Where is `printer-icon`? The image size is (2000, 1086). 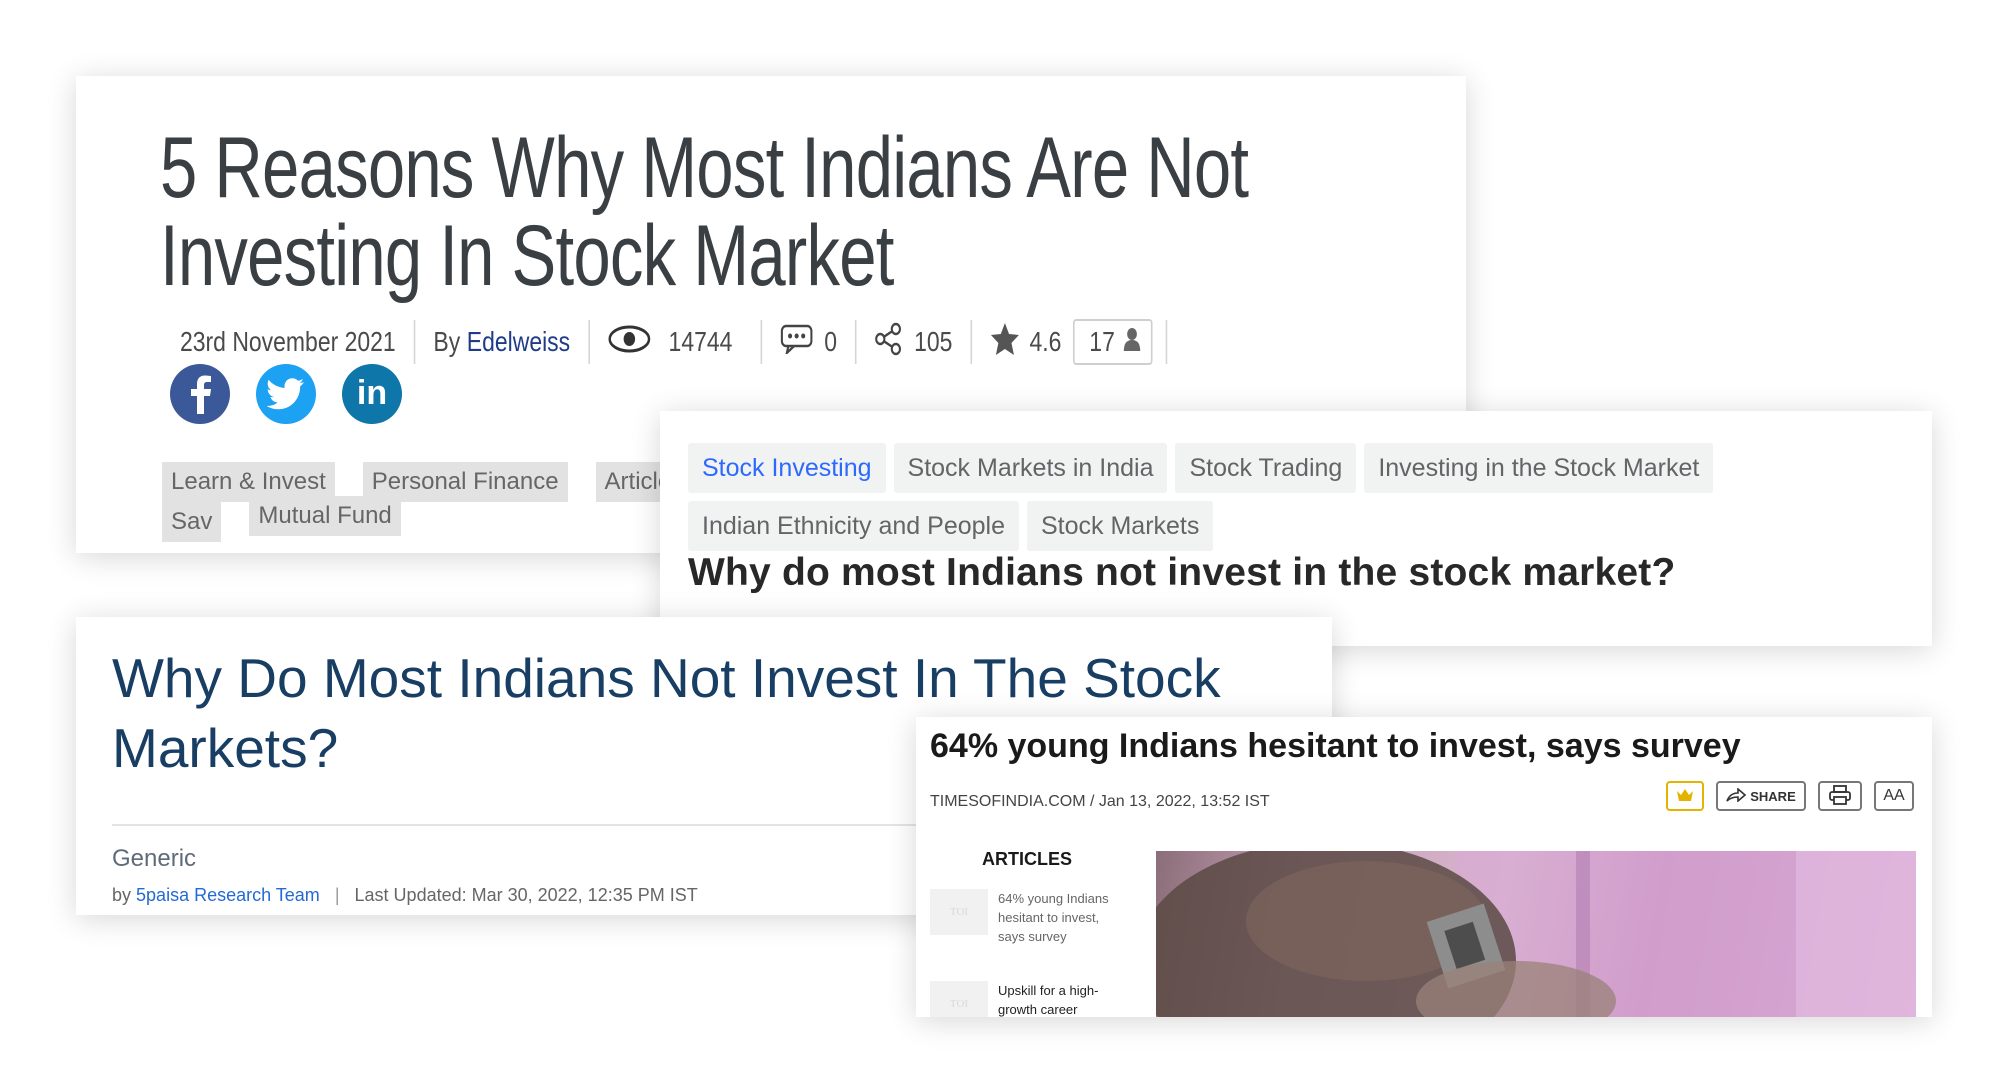 printer-icon is located at coordinates (1840, 796).